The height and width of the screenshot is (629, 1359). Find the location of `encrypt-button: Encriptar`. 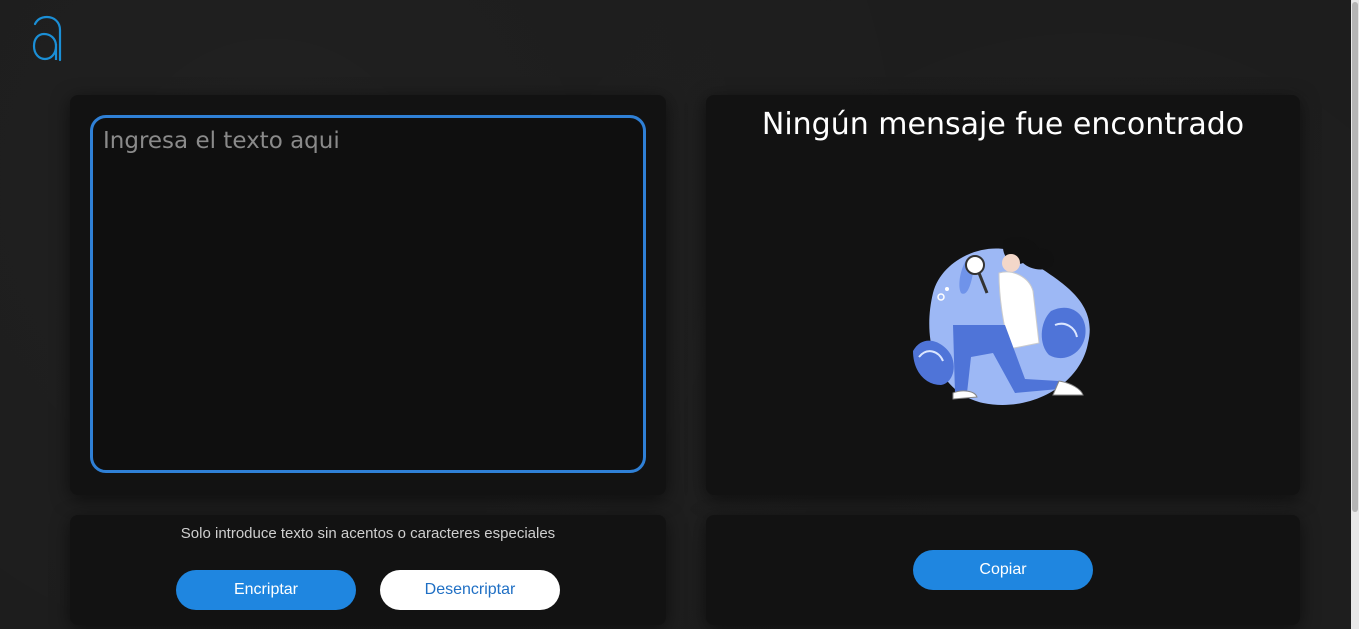

encrypt-button: Encriptar is located at coordinates (266, 590).